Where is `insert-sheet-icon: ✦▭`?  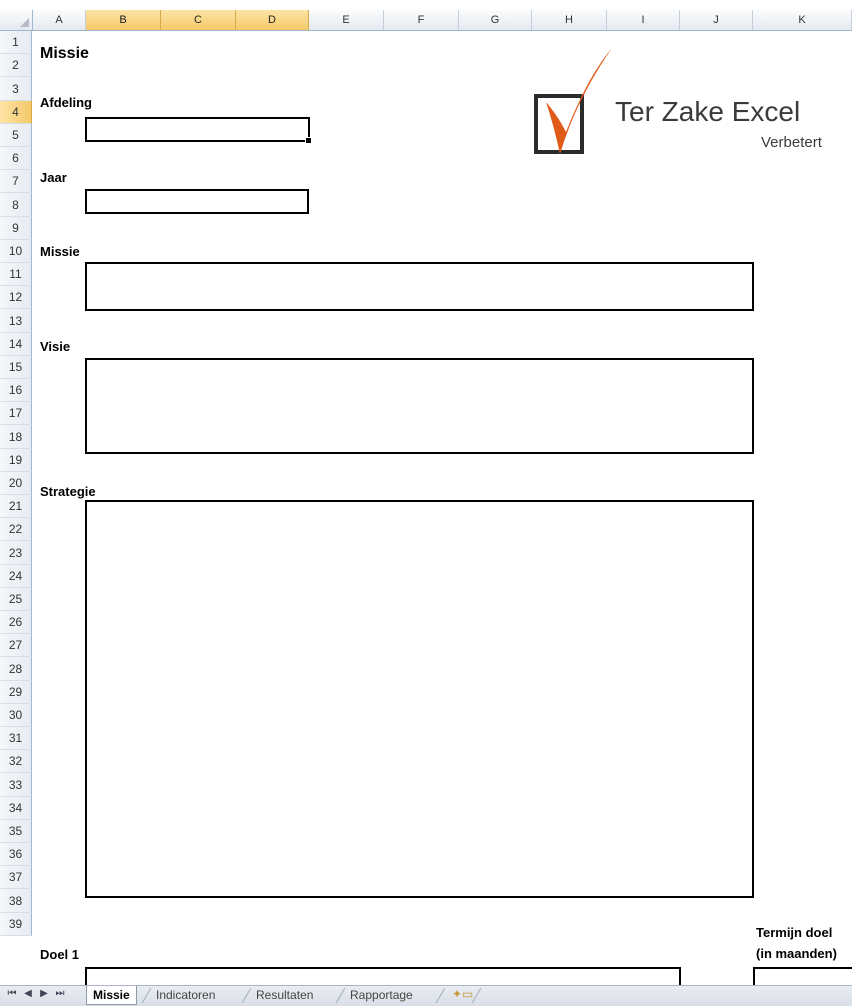 insert-sheet-icon: ✦▭ is located at coordinates (462, 994).